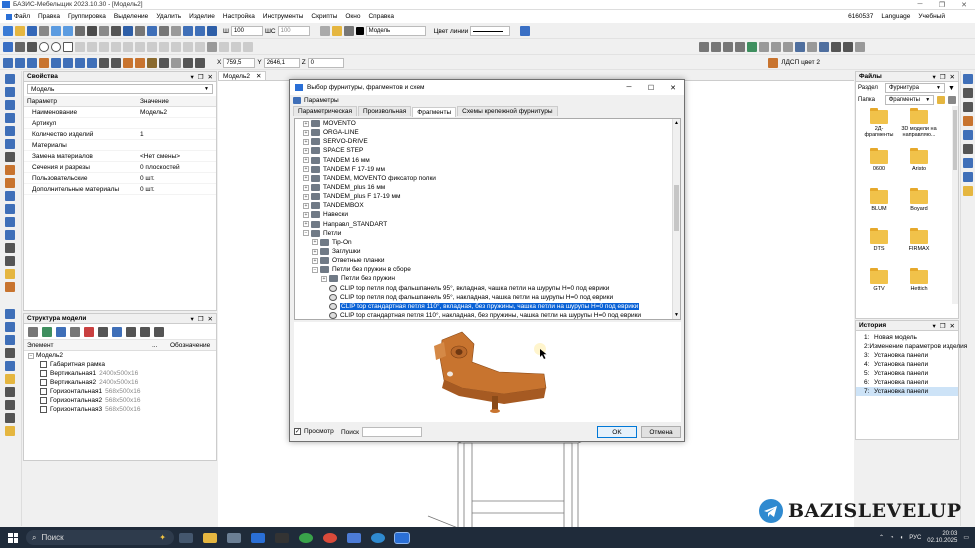  I want to click on history-item: 5: Установка панели, so click(907, 373).